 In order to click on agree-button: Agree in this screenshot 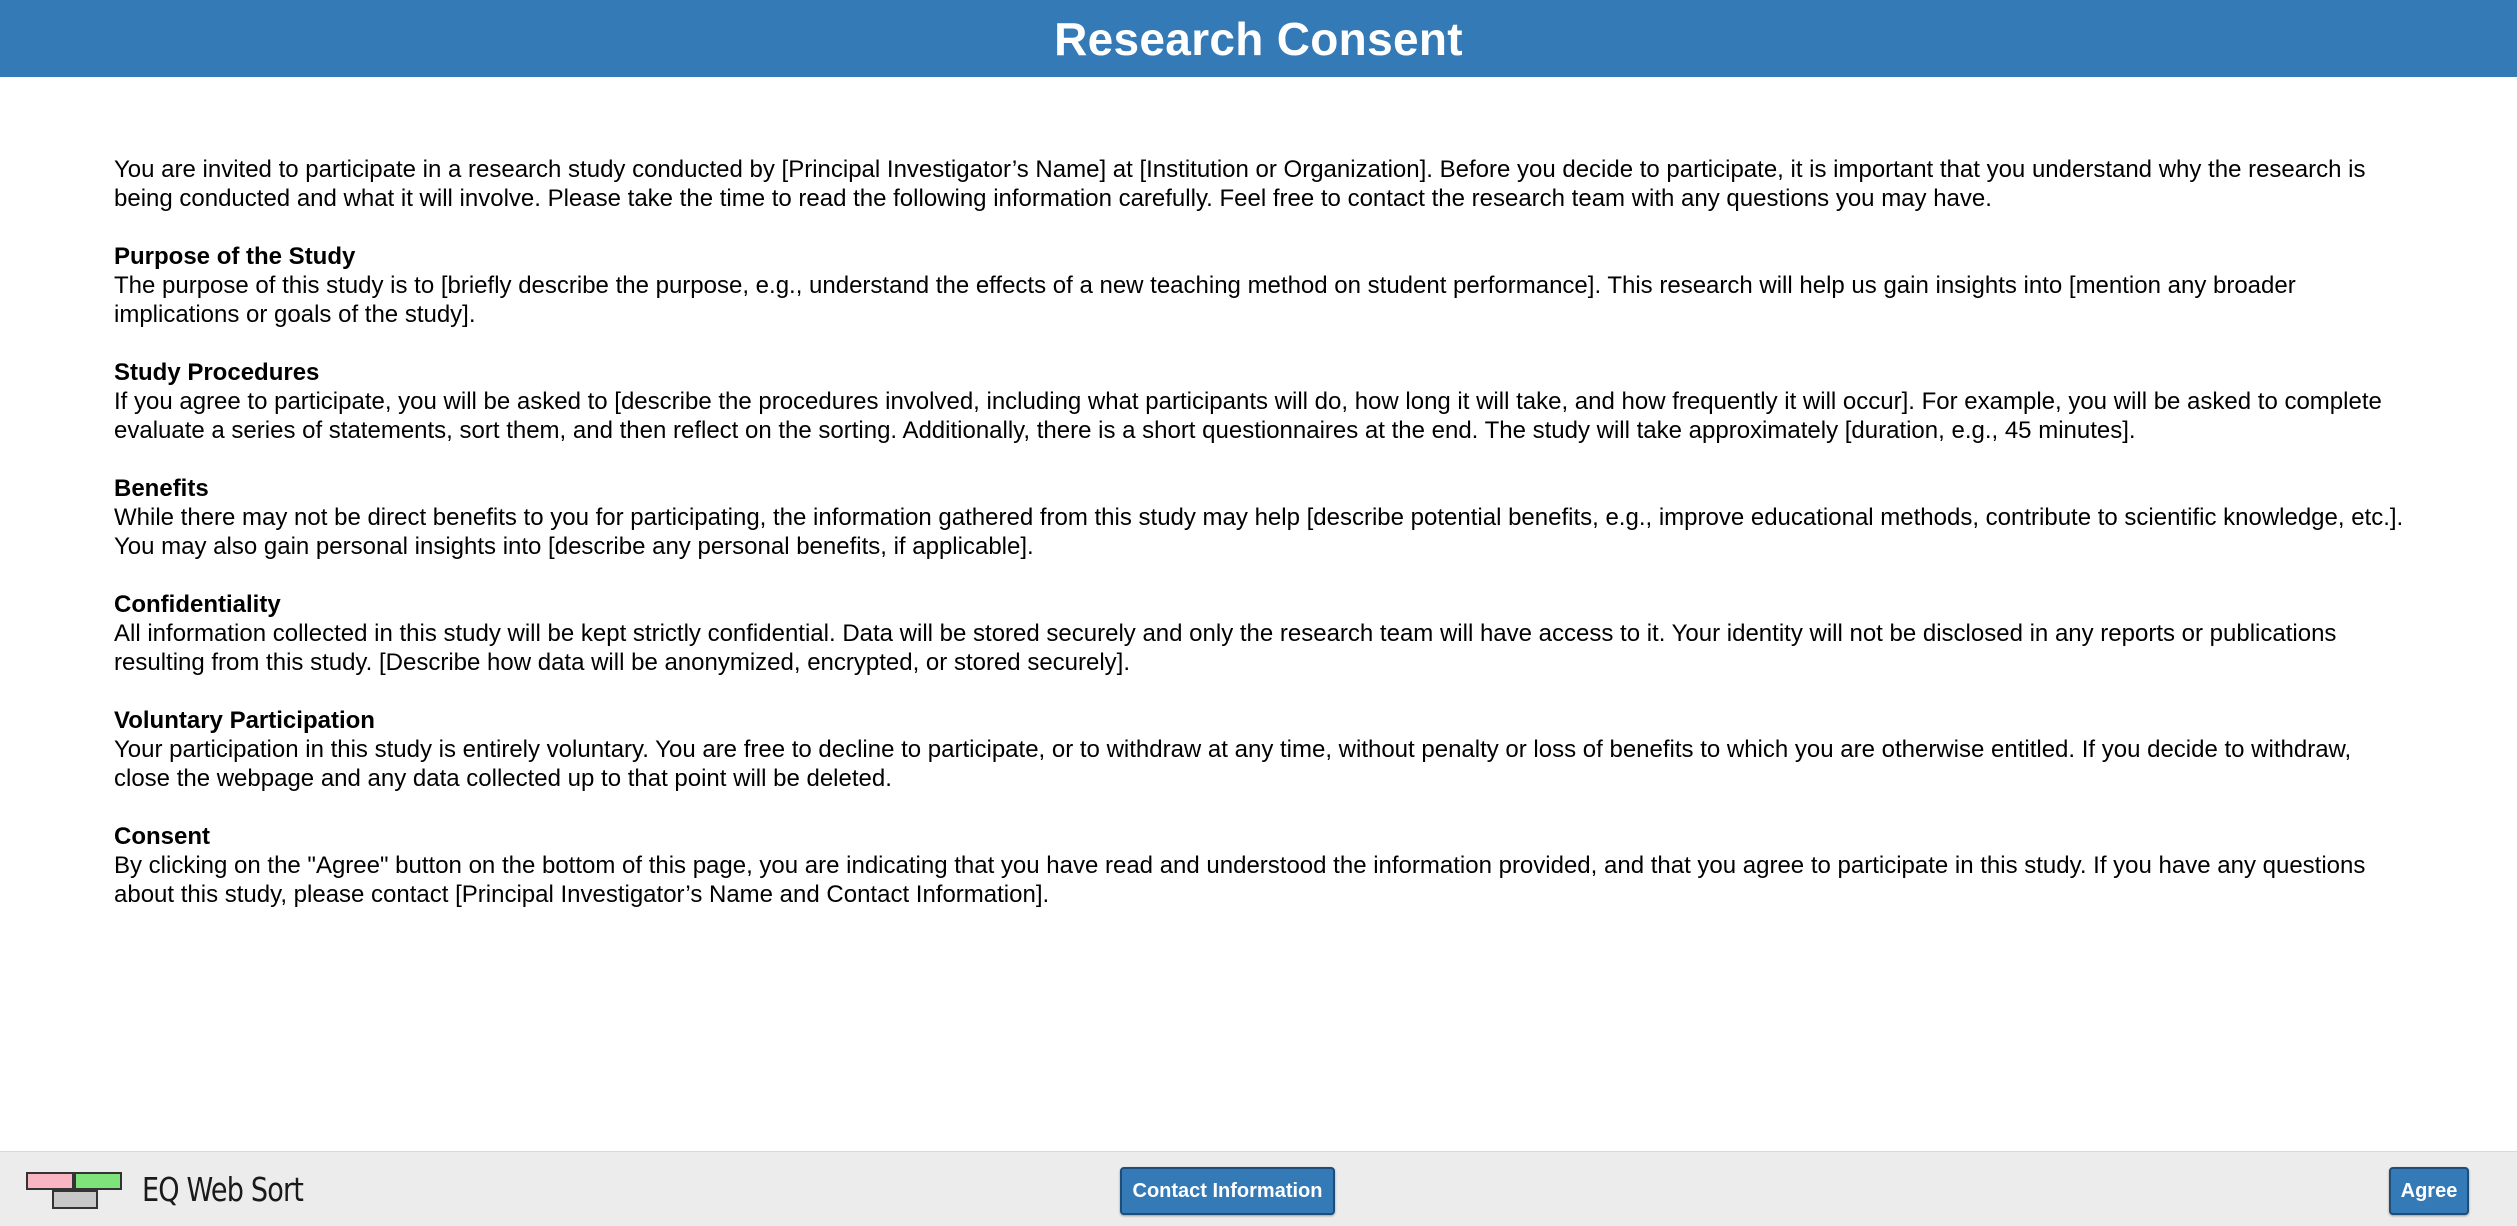, I will do `click(2429, 1191)`.